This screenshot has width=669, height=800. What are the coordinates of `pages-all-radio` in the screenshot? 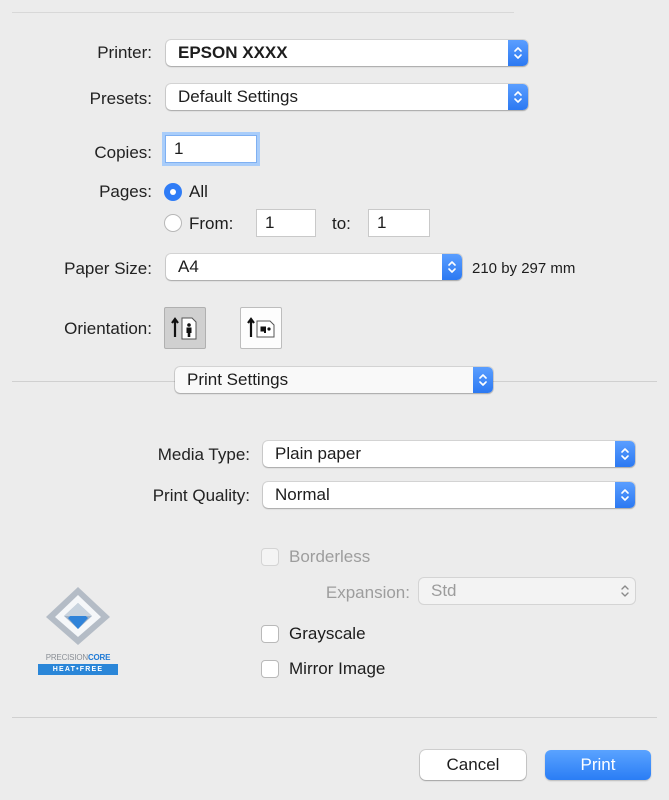 It's located at (173, 192).